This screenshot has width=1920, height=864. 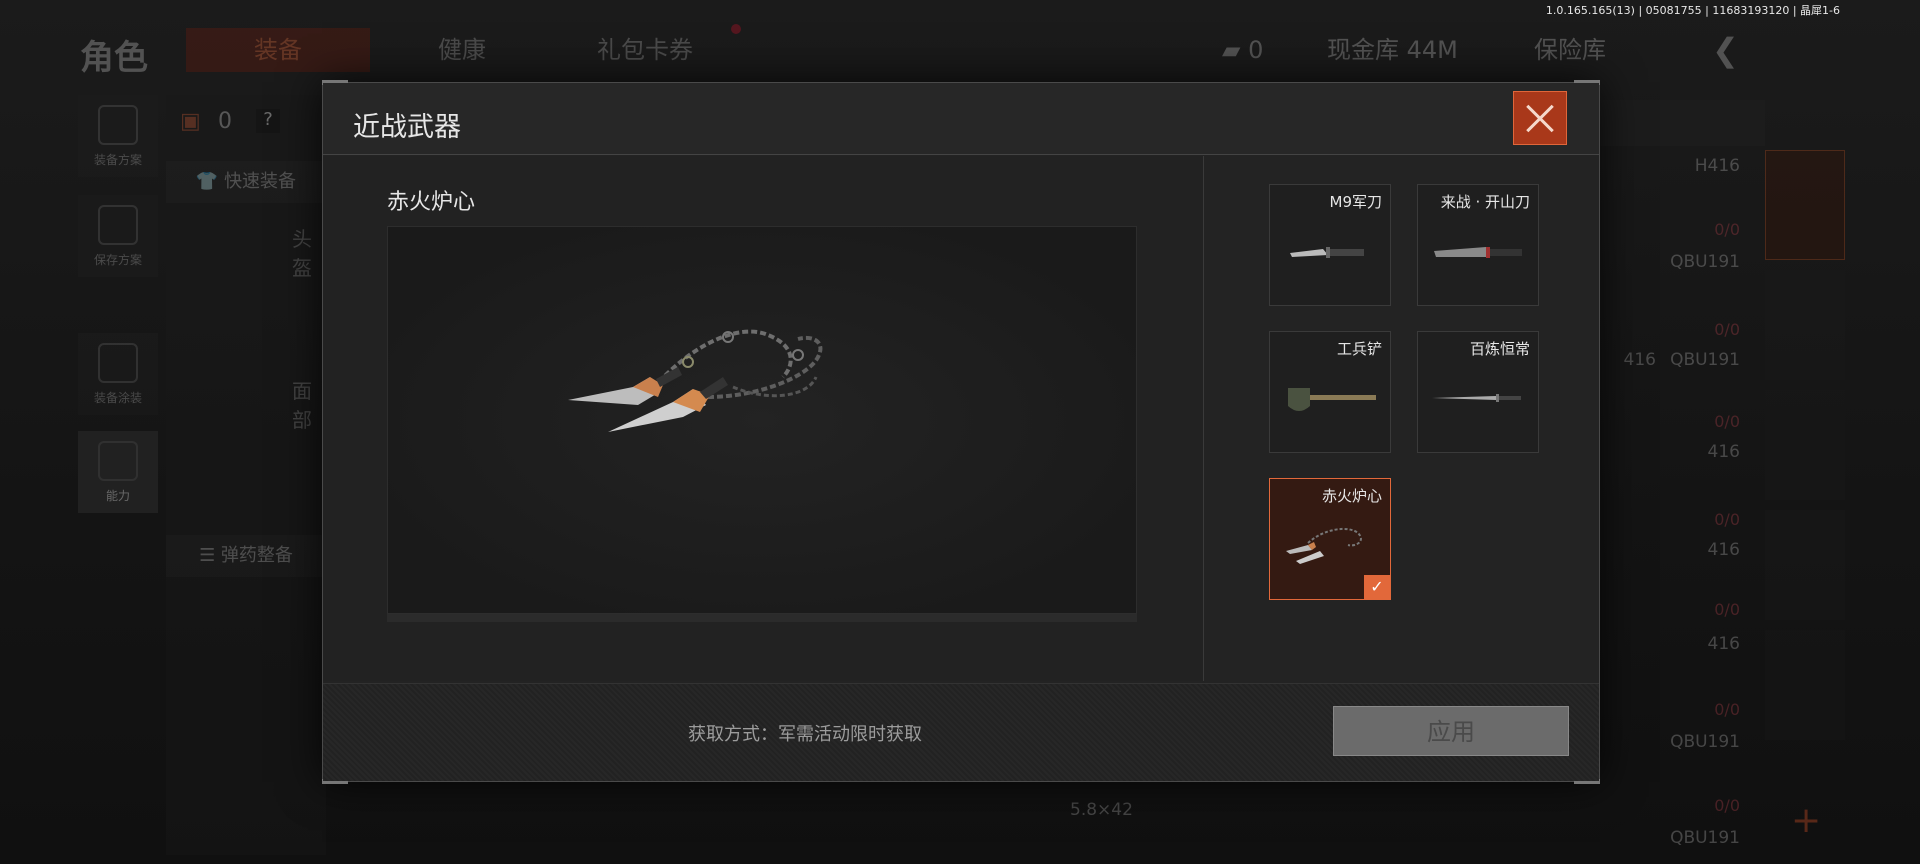 I want to click on safe-vault-button: 保险库, so click(x=1589, y=50).